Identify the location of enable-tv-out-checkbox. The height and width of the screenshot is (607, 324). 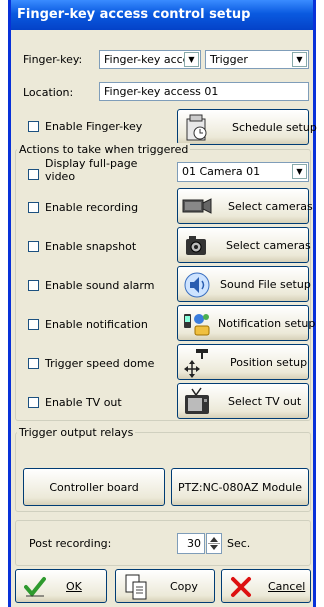
(33, 402).